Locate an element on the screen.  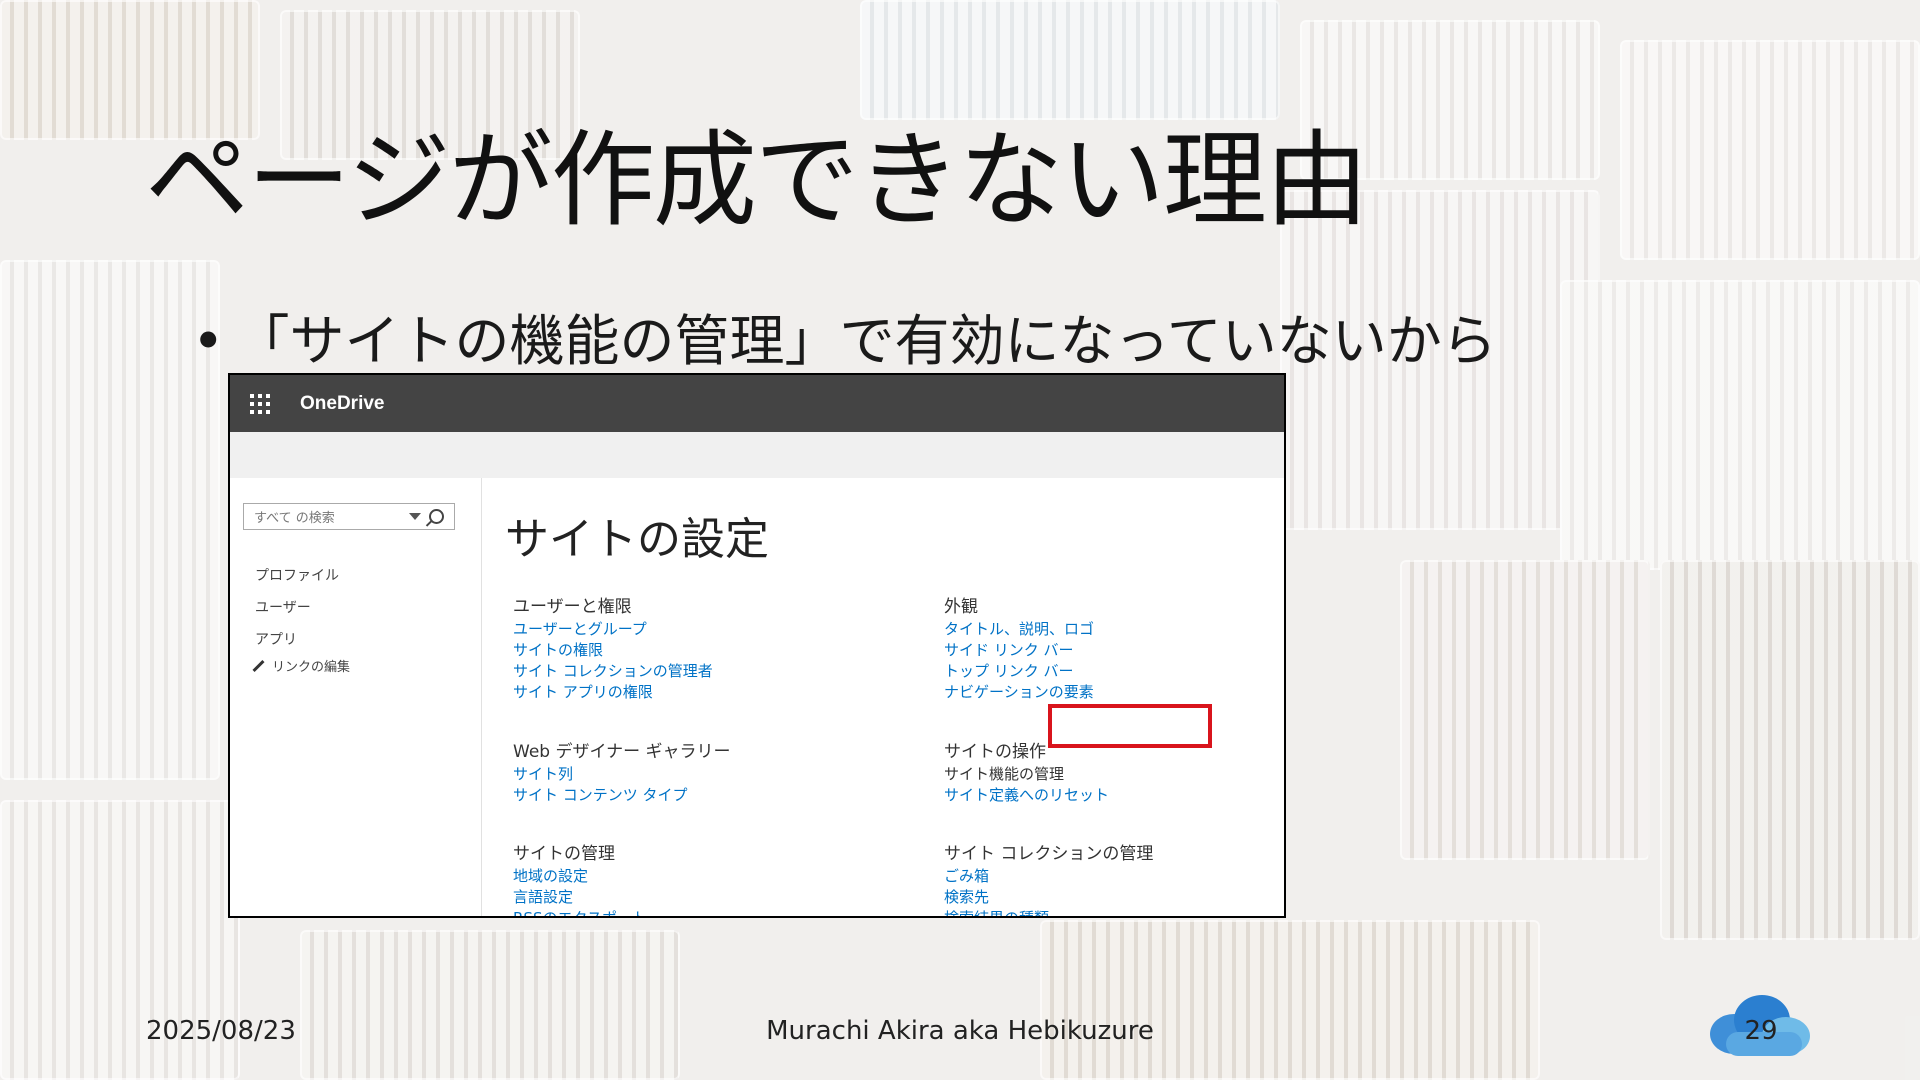
link-rss: RSSのエクスポート is located at coordinates (678, 912).